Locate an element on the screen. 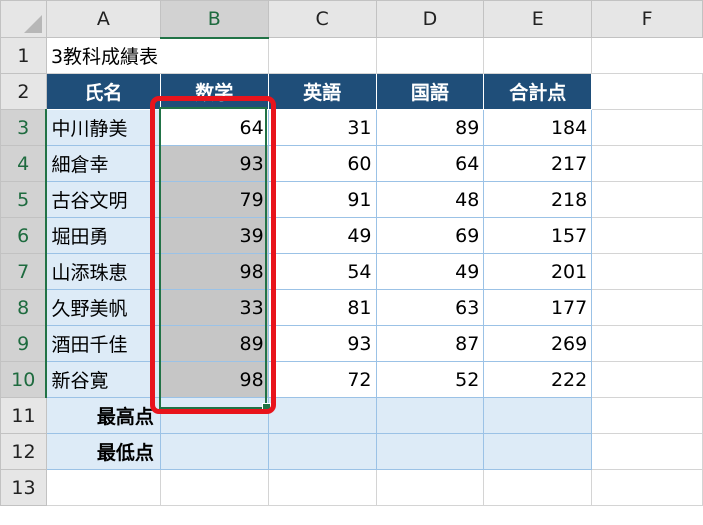 The width and height of the screenshot is (703, 525). column-header-f: F is located at coordinates (647, 19).